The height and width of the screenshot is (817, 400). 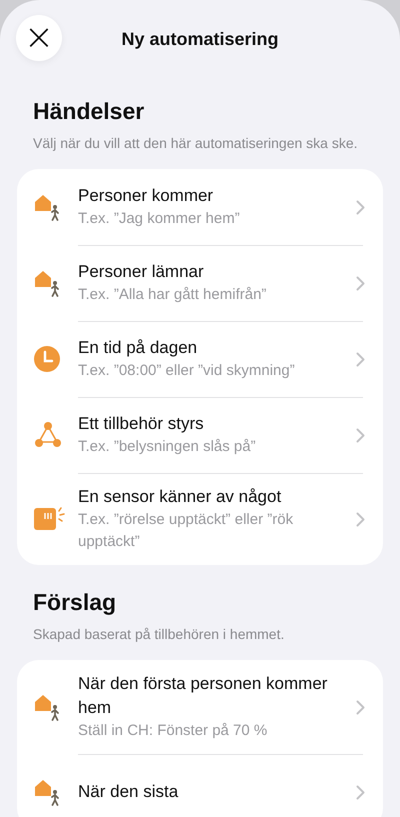 What do you see at coordinates (75, 602) in the screenshot?
I see `section-title: Förslag` at bounding box center [75, 602].